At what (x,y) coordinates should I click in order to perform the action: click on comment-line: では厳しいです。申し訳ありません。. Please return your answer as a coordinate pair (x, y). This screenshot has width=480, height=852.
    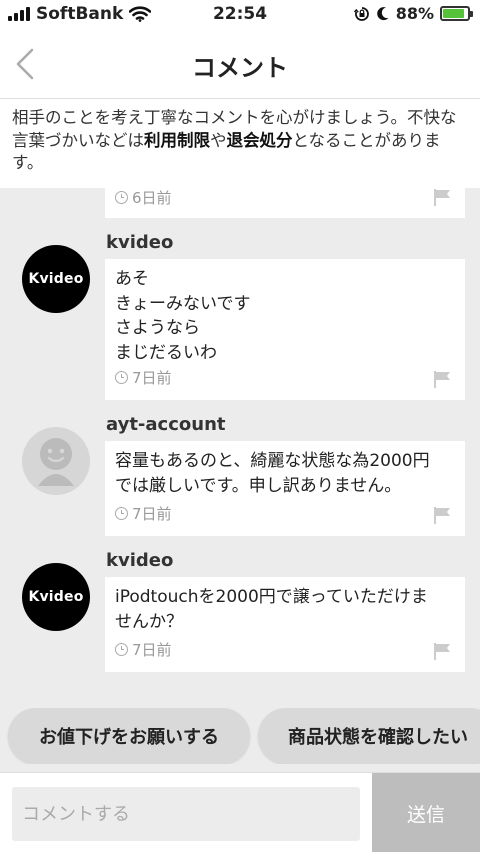
    Looking at the image, I should click on (258, 485).